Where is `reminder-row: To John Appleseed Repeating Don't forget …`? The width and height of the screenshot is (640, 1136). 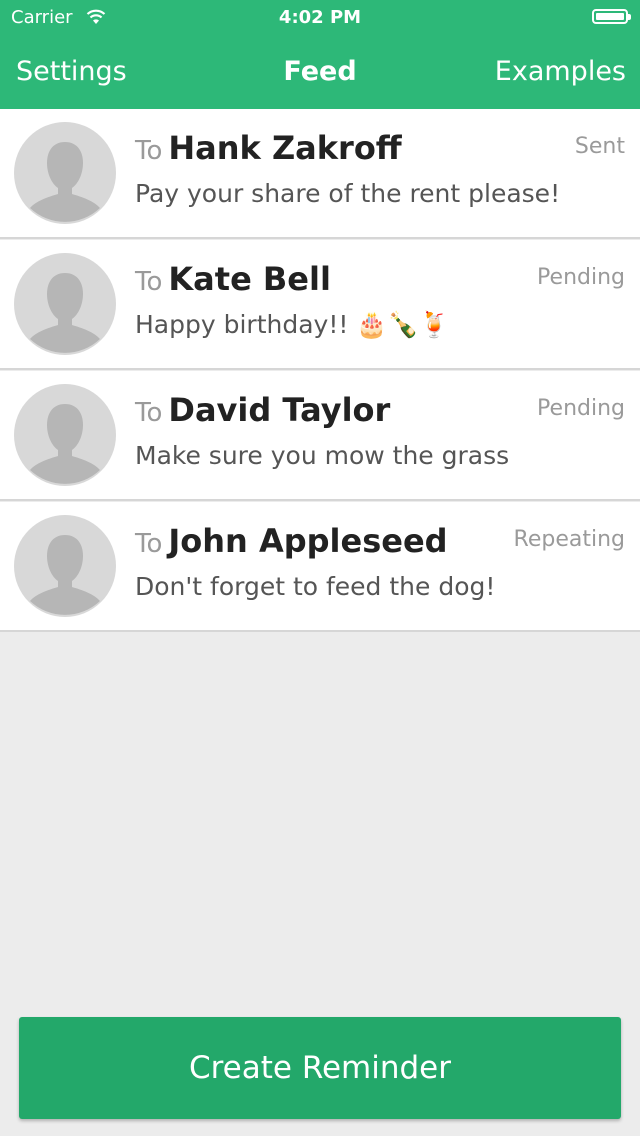
reminder-row: To John Appleseed Repeating Don't forget … is located at coordinates (320, 567).